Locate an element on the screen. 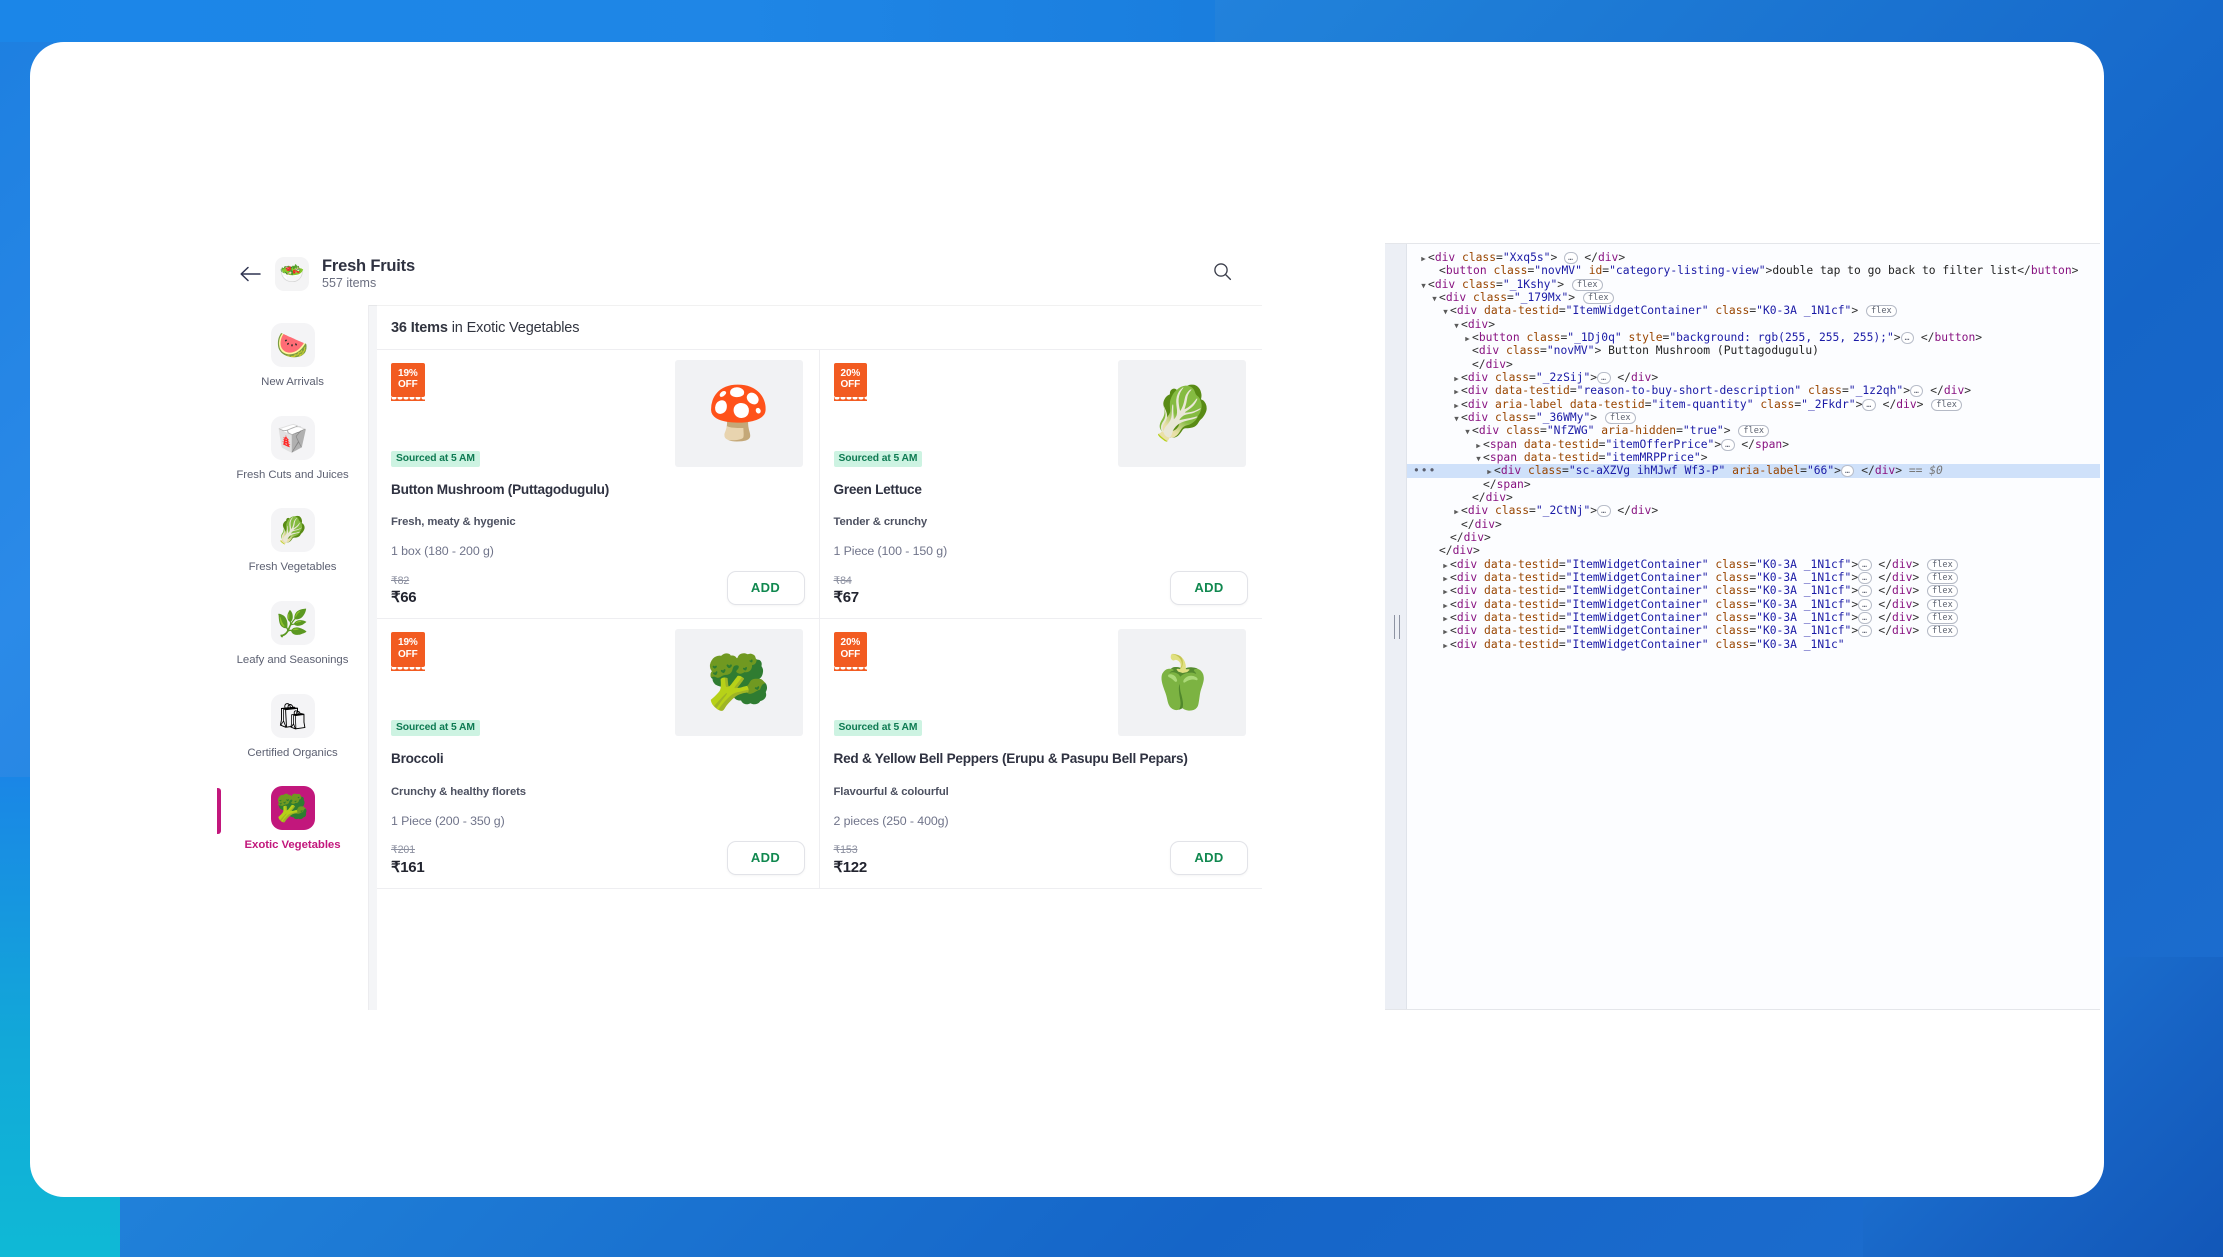 This screenshot has width=2223, height=1257. product-photo-icon: 🫑 is located at coordinates (1182, 682).